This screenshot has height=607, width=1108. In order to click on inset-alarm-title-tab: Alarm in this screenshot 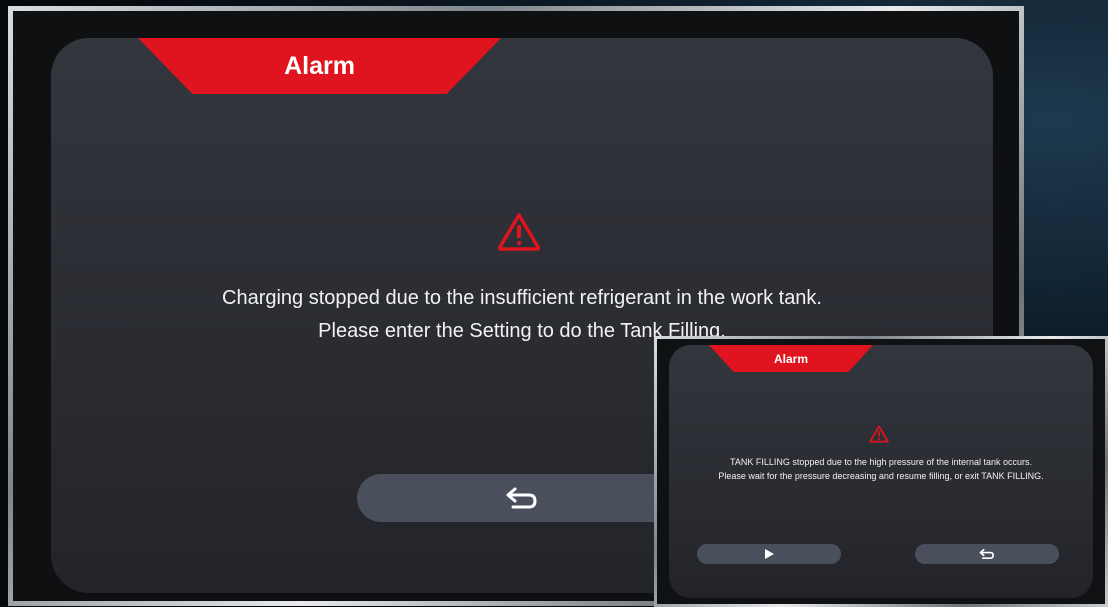, I will do `click(791, 358)`.